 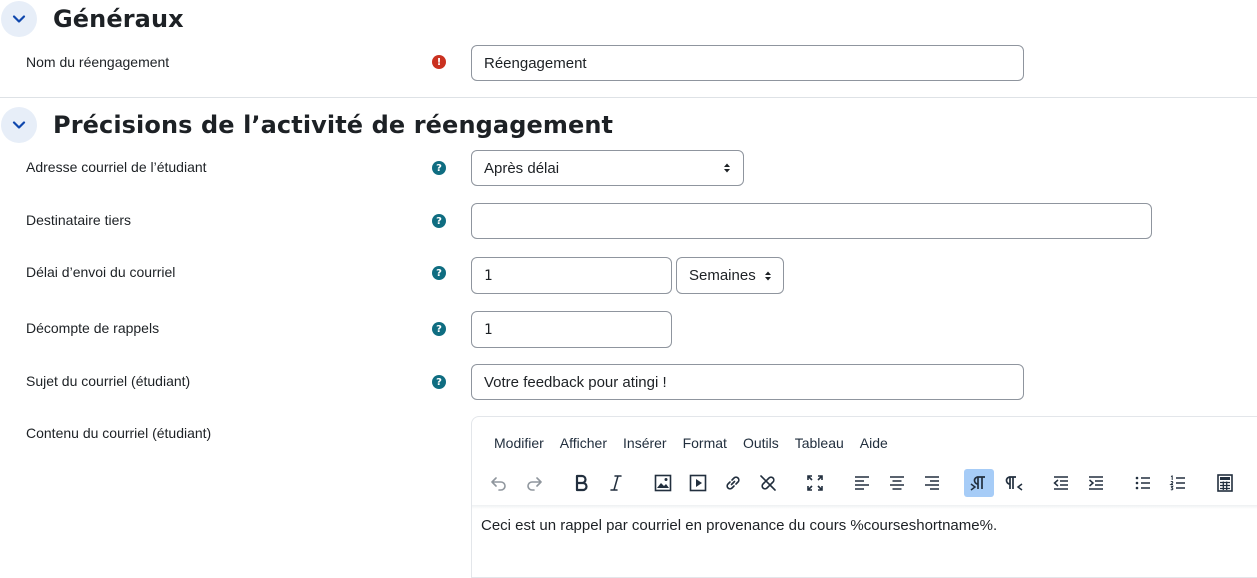 What do you see at coordinates (439, 62) in the screenshot?
I see `required-icon: !` at bounding box center [439, 62].